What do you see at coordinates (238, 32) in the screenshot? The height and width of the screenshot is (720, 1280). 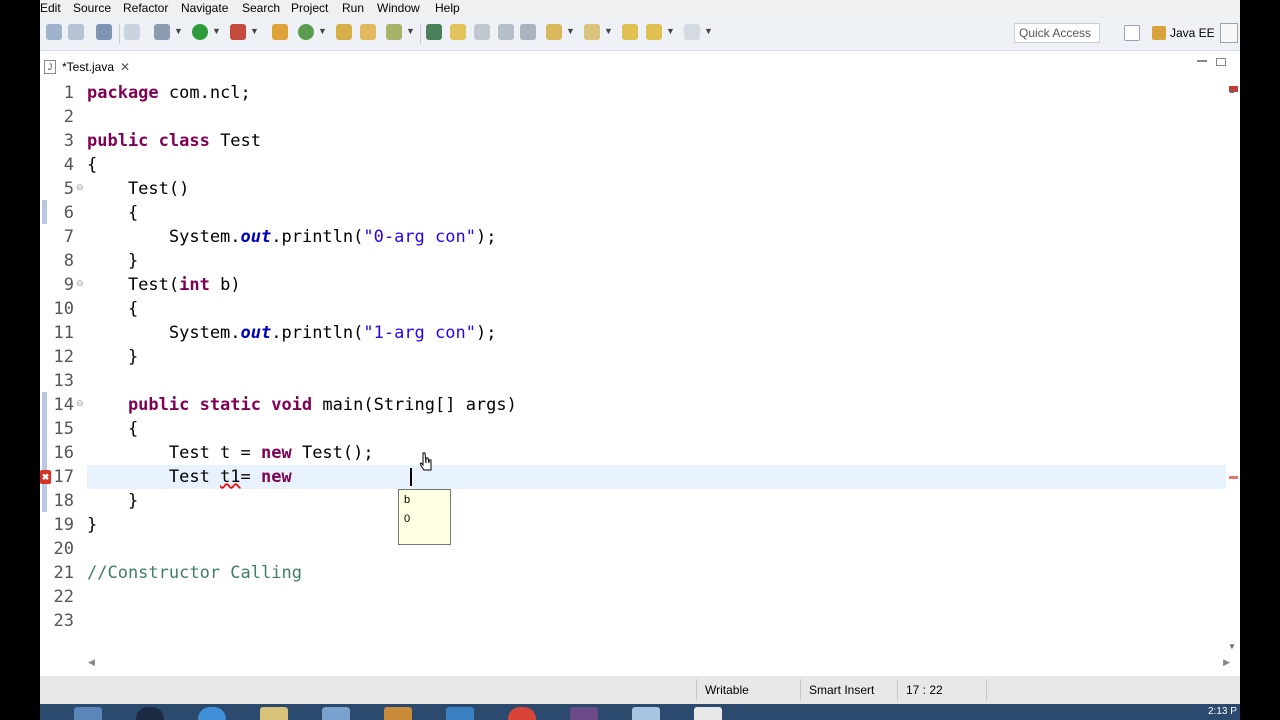 I see `external-tools-icon` at bounding box center [238, 32].